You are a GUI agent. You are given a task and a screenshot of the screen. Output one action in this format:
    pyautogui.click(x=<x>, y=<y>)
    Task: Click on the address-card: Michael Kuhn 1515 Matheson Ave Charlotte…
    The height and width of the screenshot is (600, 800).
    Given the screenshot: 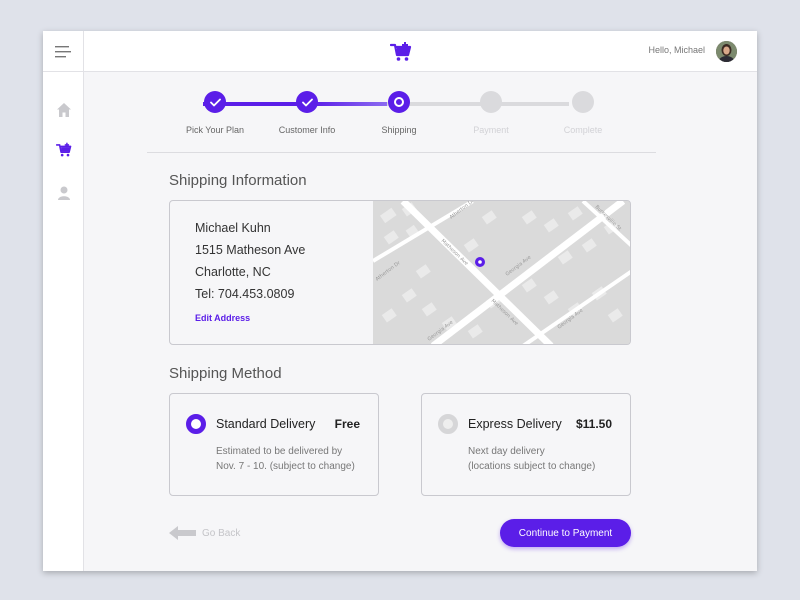 What is the action you would take?
    pyautogui.click(x=400, y=272)
    